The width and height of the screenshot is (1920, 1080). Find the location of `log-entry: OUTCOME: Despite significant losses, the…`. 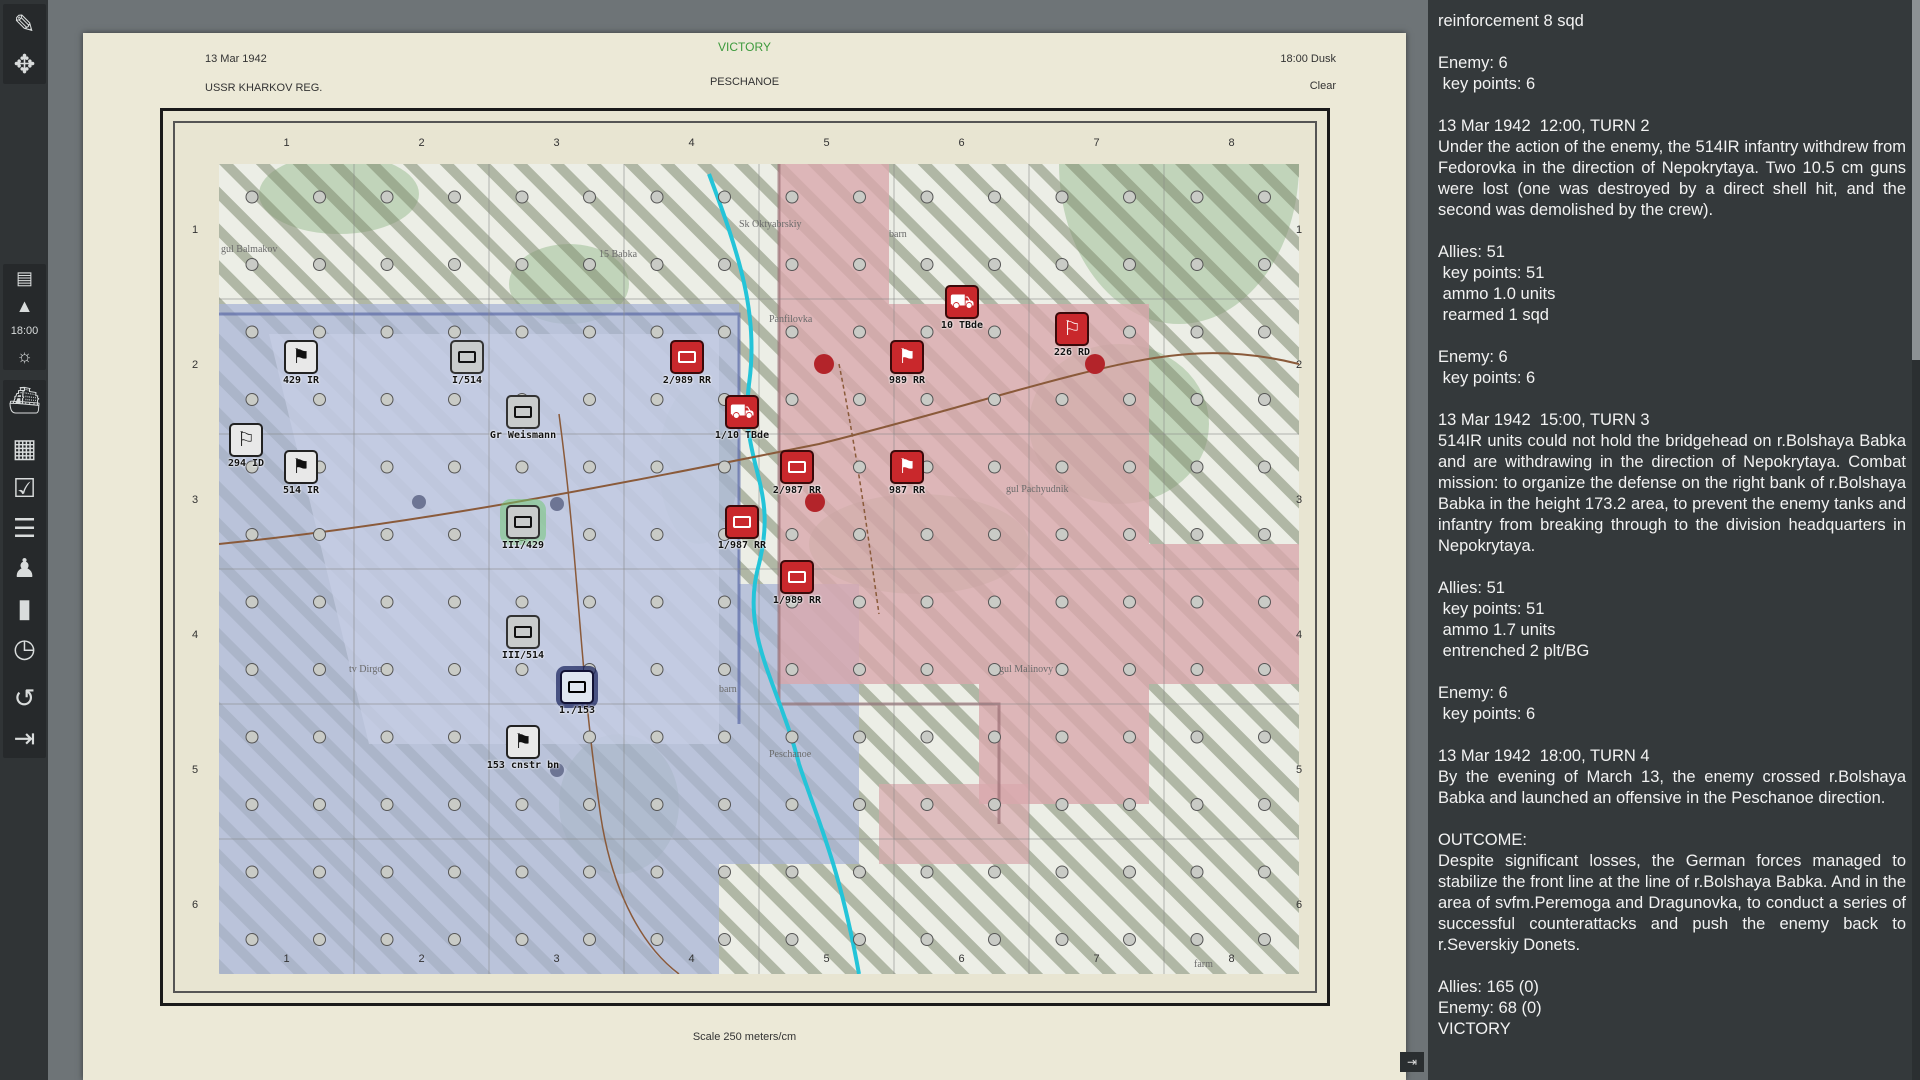

log-entry: OUTCOME: Despite significant losses, the… is located at coordinates (1672, 892).